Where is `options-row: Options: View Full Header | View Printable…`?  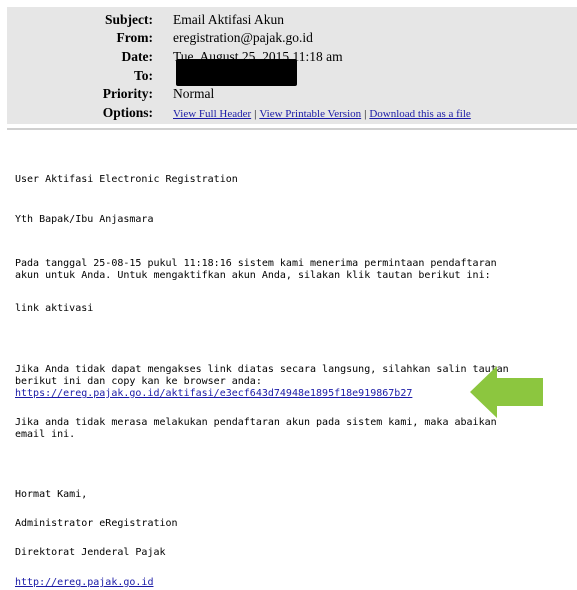
options-row: Options: View Full Header | View Printable… is located at coordinates (292, 114).